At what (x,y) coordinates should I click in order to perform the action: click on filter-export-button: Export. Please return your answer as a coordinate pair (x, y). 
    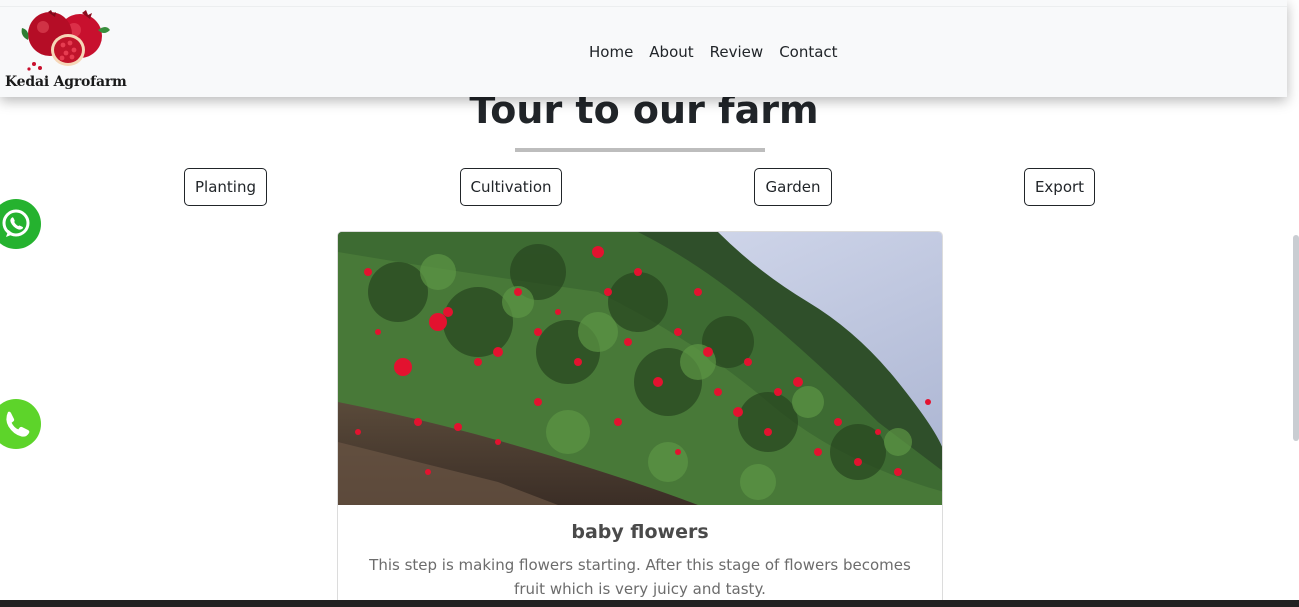
    Looking at the image, I should click on (1059, 187).